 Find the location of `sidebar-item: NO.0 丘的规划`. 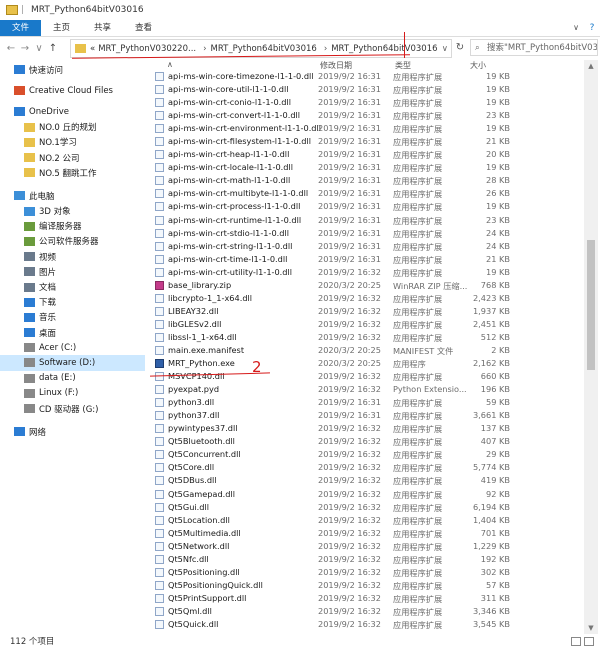

sidebar-item: NO.0 丘的规划 is located at coordinates (72, 127).